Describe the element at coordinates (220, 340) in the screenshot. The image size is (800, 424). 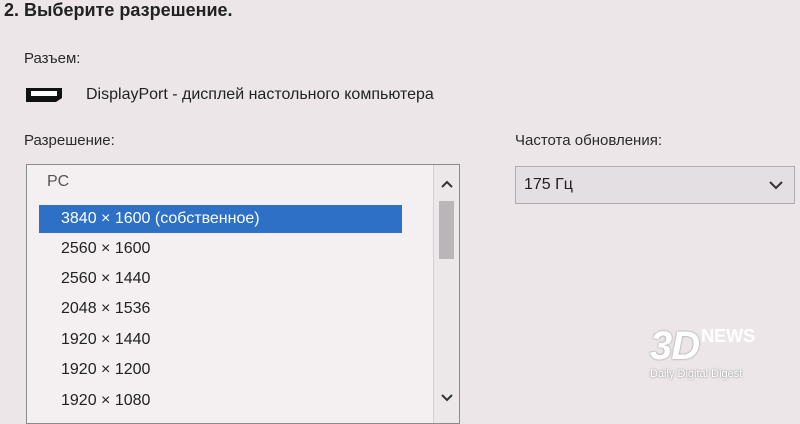
I see `resolution-item-1920x1440: 1920 × 1440` at that location.